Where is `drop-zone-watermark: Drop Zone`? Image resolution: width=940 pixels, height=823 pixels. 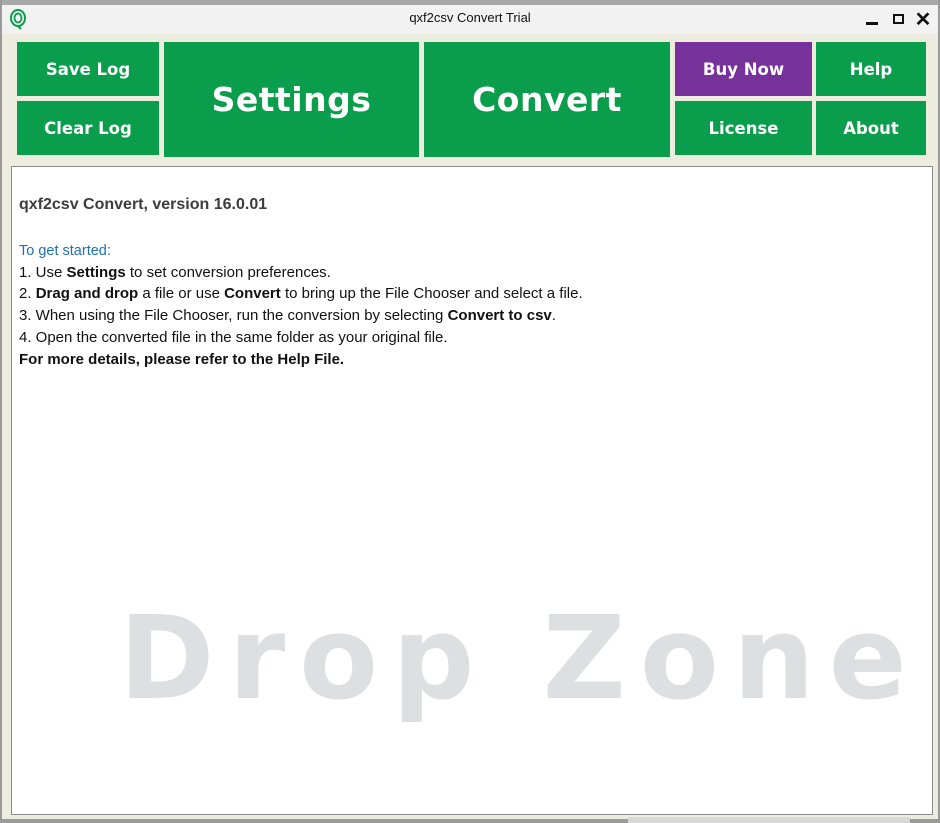 drop-zone-watermark: Drop Zone is located at coordinates (520, 659).